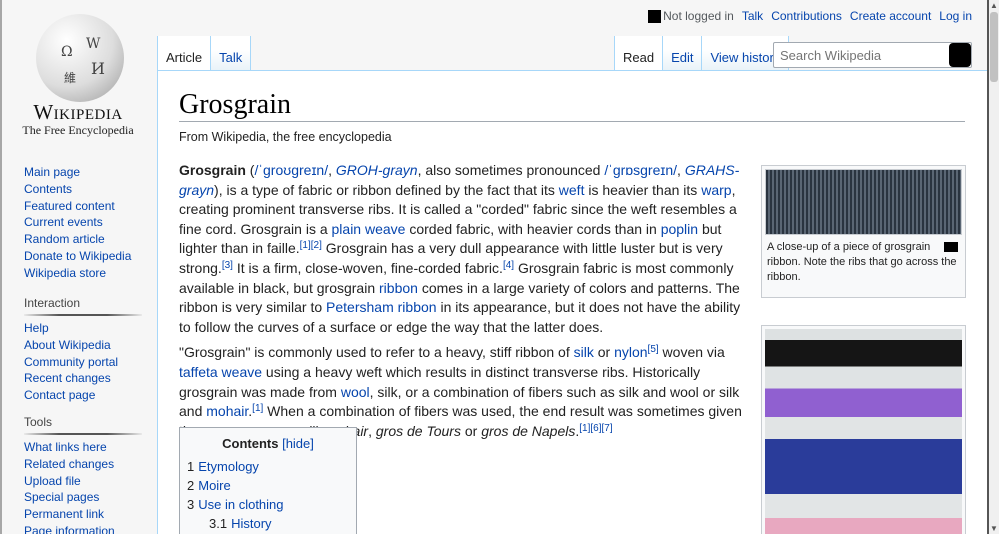 Image resolution: width=999 pixels, height=534 pixels. I want to click on sidebar-item: Contact page, so click(83, 395).